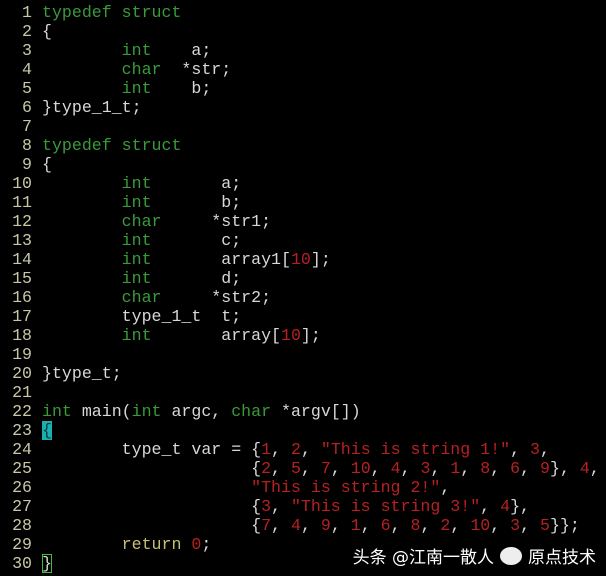  Describe the element at coordinates (196, 544) in the screenshot. I see `literal: 0` at that location.